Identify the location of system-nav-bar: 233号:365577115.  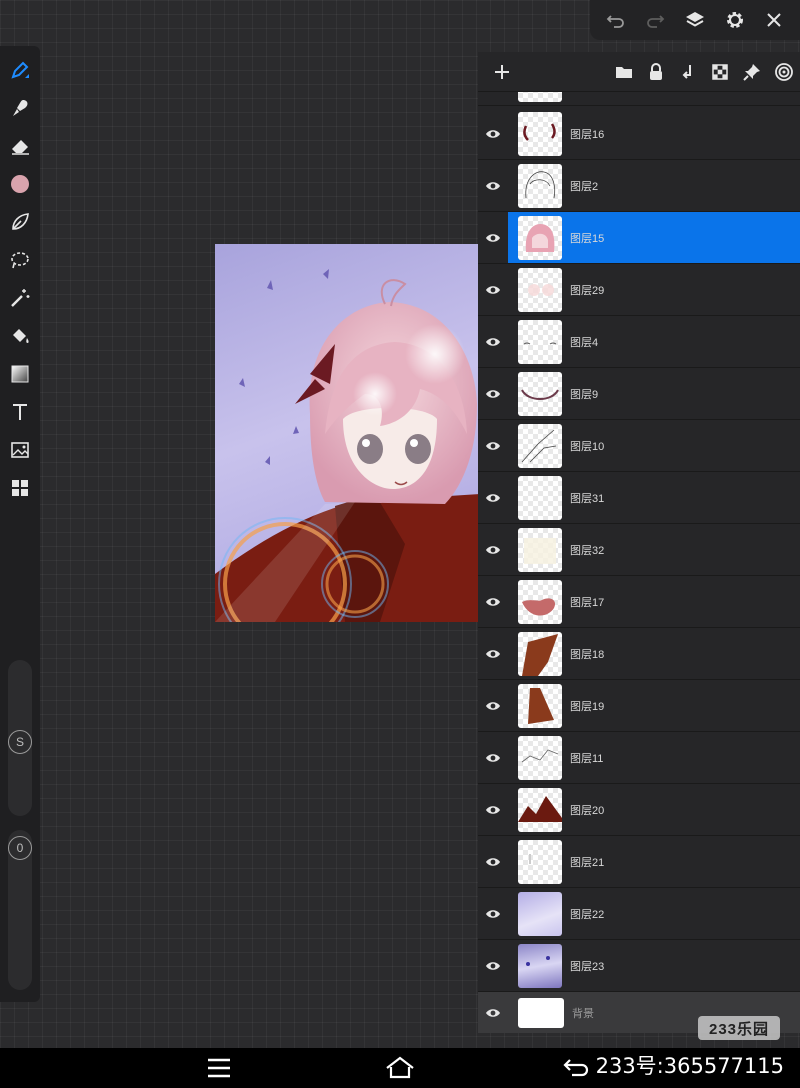
(400, 1068).